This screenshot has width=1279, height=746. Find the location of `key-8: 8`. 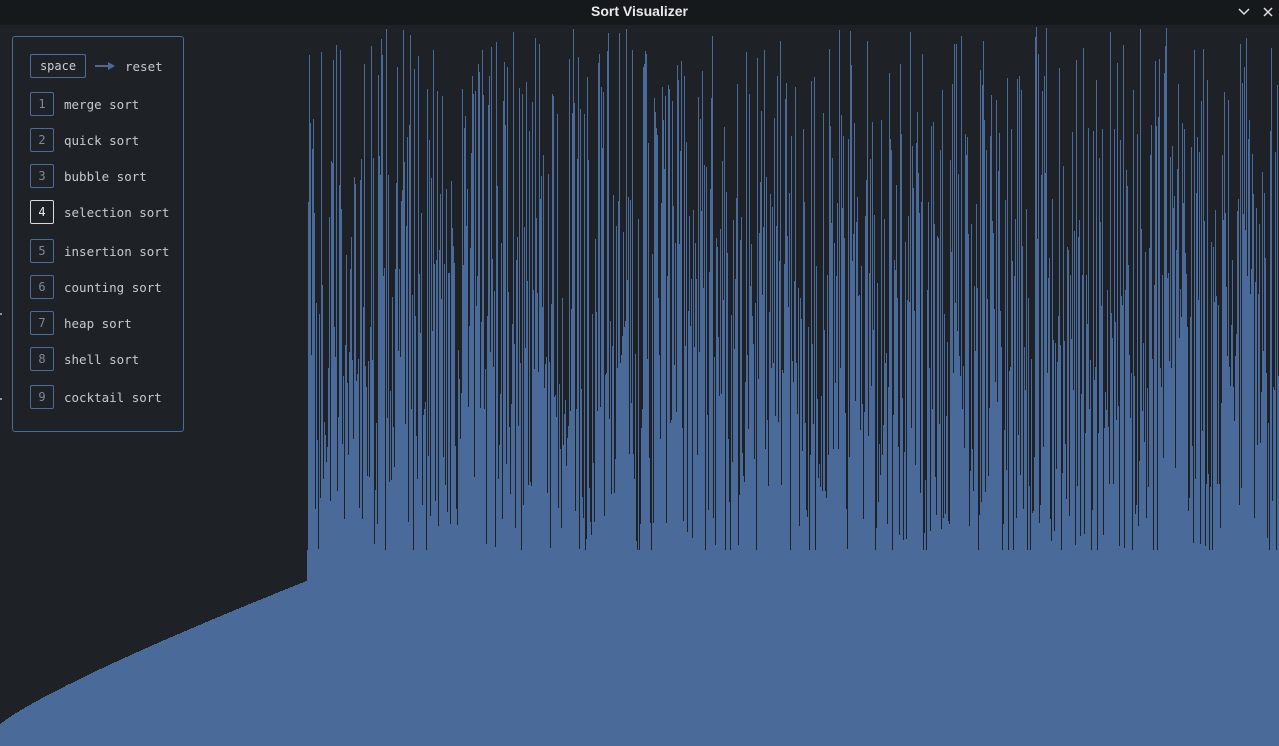

key-8: 8 is located at coordinates (42, 359).